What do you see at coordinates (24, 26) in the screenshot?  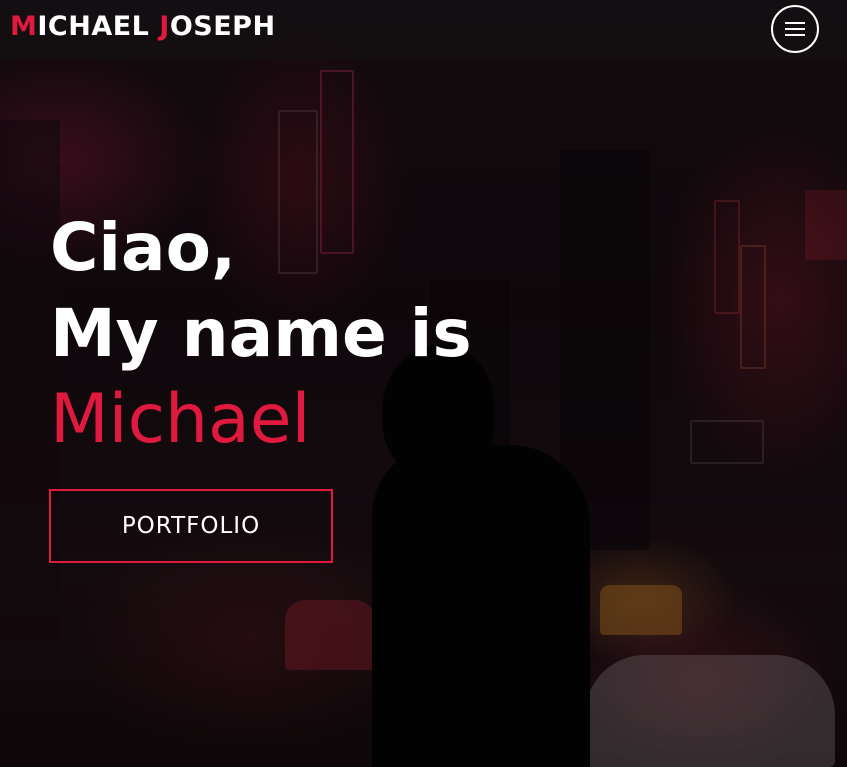 I see `logo-initial-first: M` at bounding box center [24, 26].